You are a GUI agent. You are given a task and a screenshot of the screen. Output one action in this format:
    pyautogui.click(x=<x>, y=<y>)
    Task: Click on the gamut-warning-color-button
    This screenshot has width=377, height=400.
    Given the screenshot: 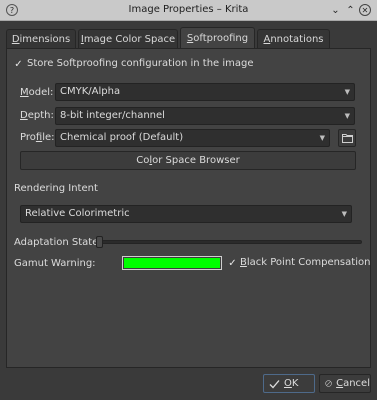 What is the action you would take?
    pyautogui.click(x=172, y=263)
    